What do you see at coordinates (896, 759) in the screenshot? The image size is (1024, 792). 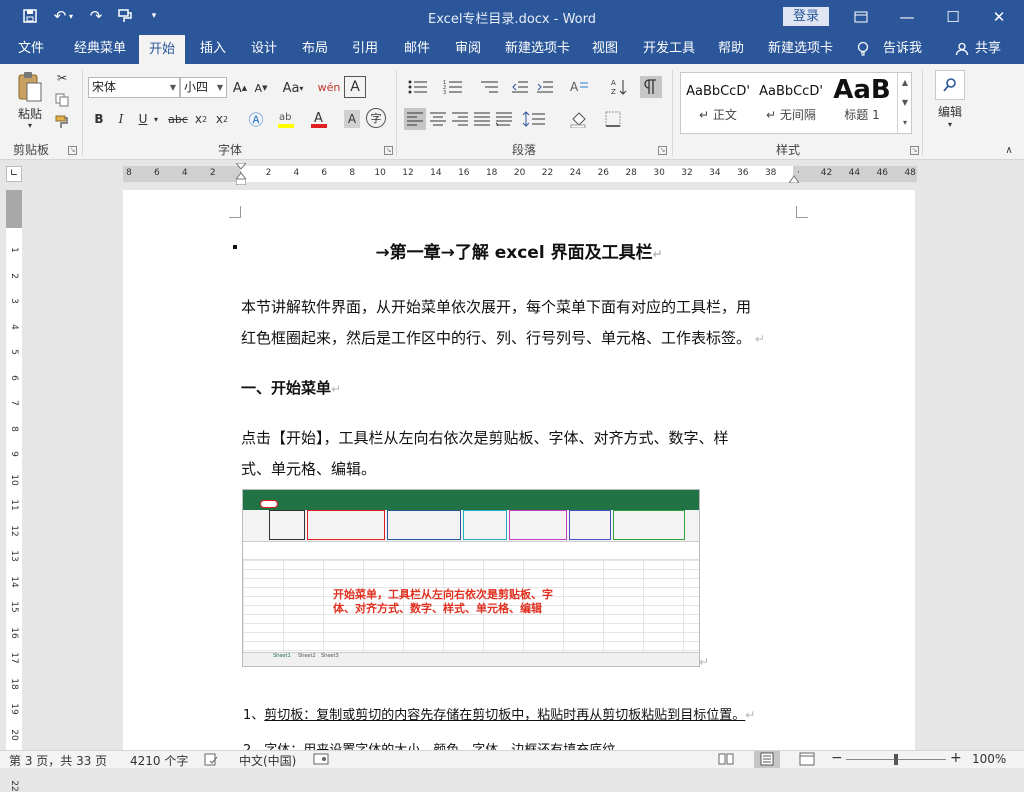 I see `zoom-slider-thumb` at bounding box center [896, 759].